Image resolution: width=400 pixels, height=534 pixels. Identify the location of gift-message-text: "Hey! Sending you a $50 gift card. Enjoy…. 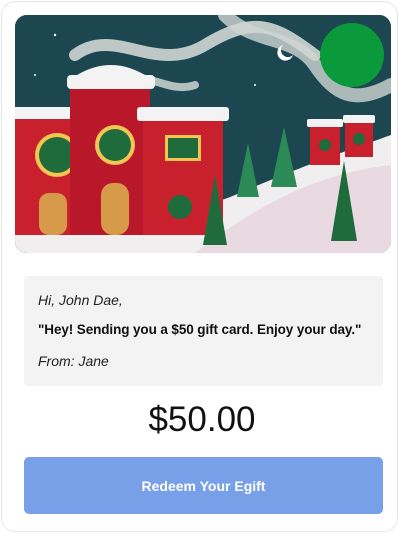
(200, 329).